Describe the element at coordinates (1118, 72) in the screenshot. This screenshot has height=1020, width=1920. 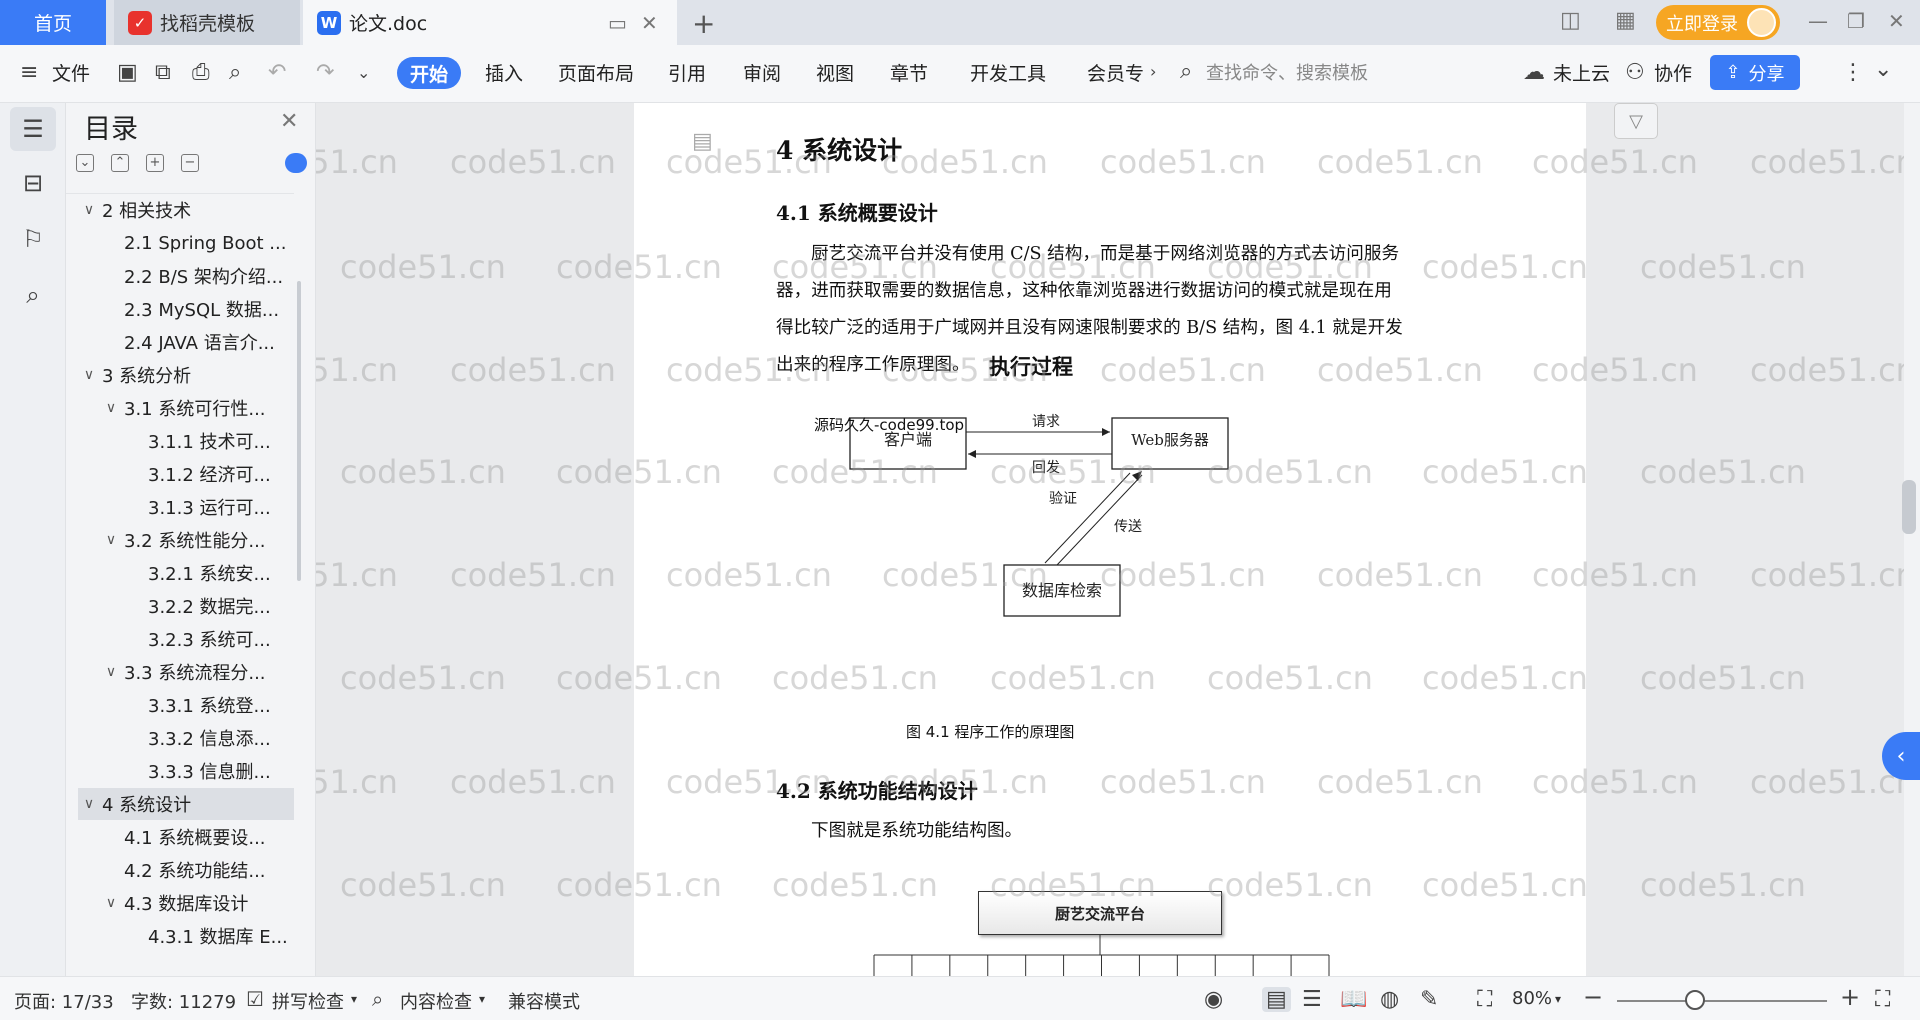
I see `tab-member: 会员专` at that location.